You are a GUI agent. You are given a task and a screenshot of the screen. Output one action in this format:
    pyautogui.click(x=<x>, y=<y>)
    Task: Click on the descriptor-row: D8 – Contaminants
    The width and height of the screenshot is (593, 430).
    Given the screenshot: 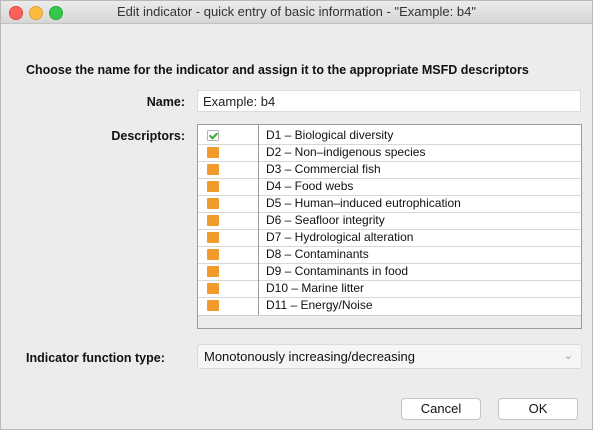 What is the action you would take?
    pyautogui.click(x=389, y=254)
    